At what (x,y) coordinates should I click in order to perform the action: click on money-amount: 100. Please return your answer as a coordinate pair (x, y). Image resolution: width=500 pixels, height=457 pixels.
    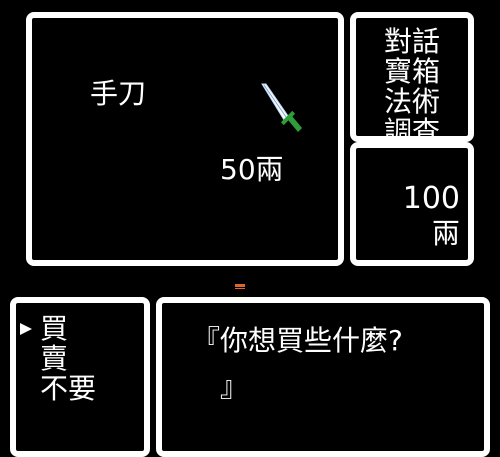
    Looking at the image, I should click on (431, 198).